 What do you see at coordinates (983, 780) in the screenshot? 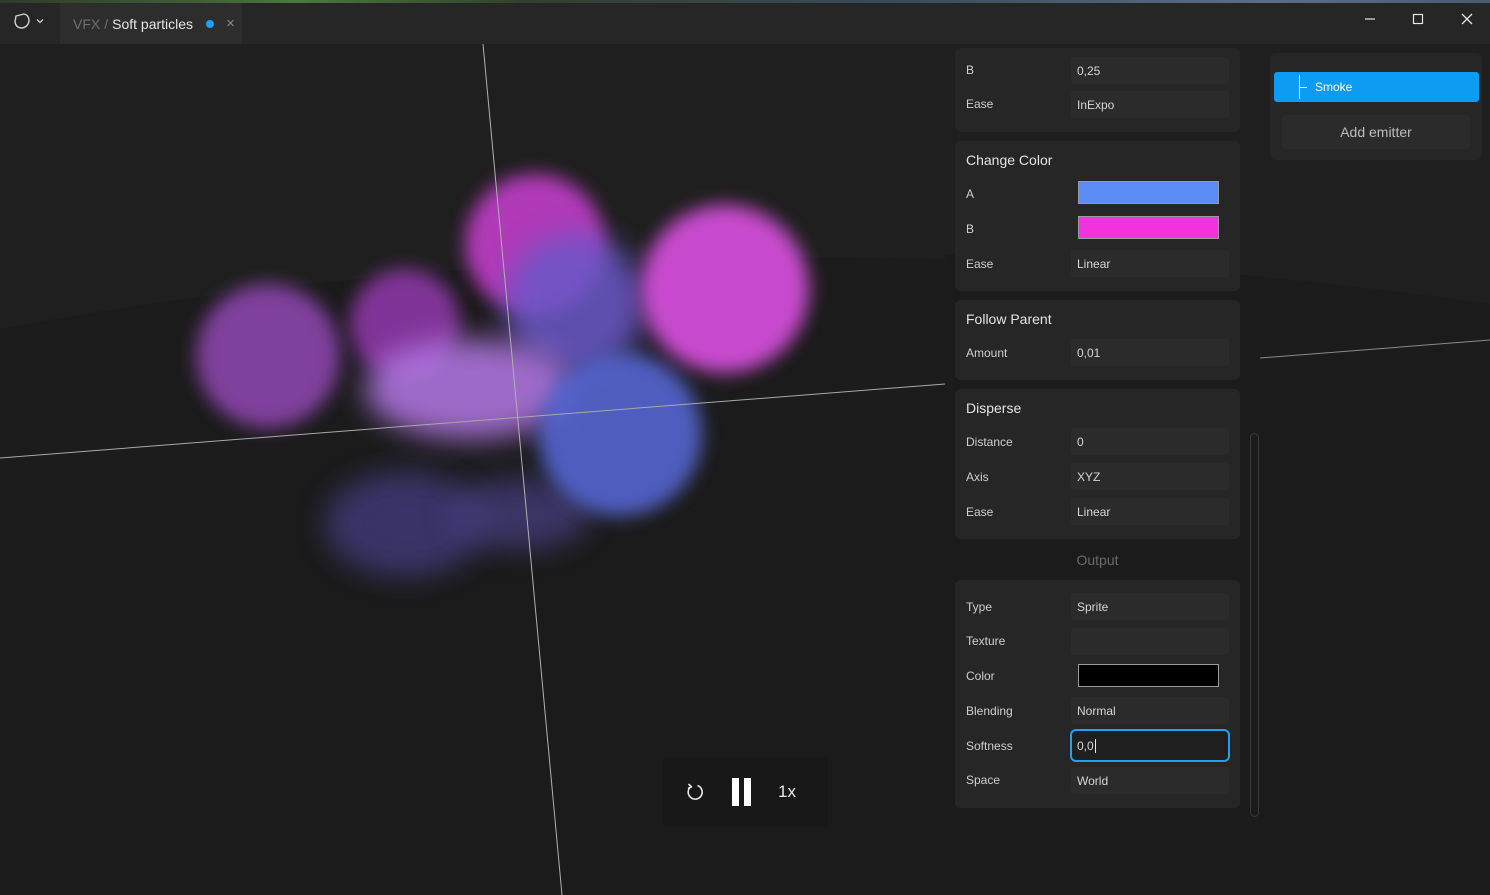
I see `label-space: Space` at bounding box center [983, 780].